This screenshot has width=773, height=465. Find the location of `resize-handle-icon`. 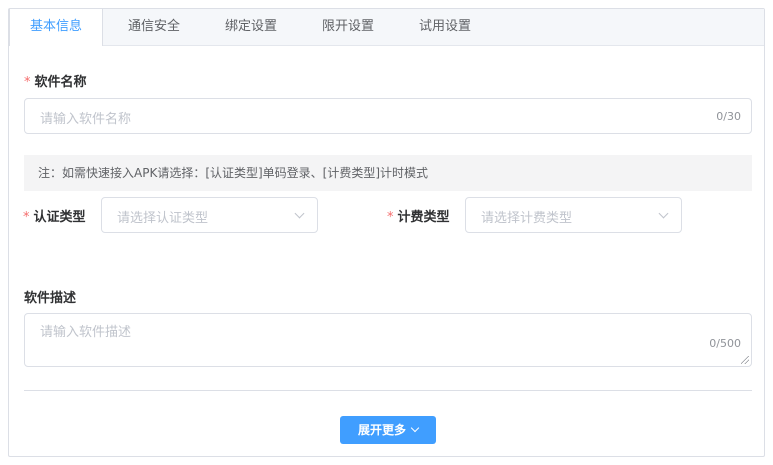

resize-handle-icon is located at coordinates (745, 360).